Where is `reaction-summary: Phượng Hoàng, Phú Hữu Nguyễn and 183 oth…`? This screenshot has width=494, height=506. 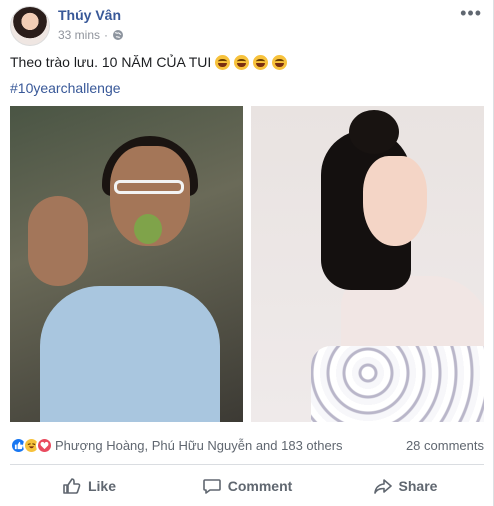
reaction-summary: Phượng Hoàng, Phú Hữu Nguyễn and 183 oth… is located at coordinates (176, 445).